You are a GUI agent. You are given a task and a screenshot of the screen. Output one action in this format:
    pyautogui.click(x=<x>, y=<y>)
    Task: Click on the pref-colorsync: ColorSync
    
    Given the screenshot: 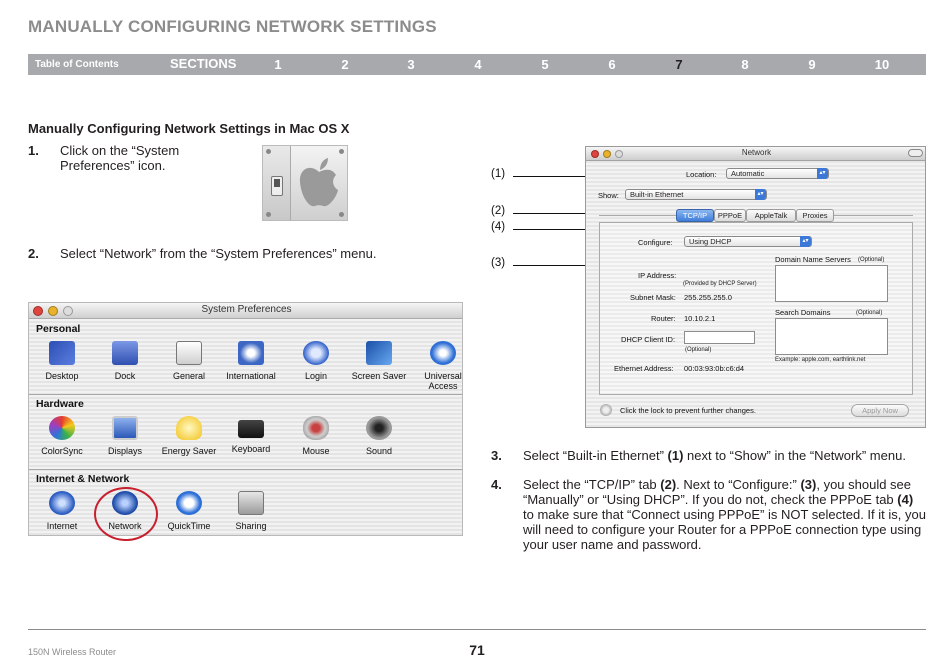 What is the action you would take?
    pyautogui.click(x=62, y=436)
    